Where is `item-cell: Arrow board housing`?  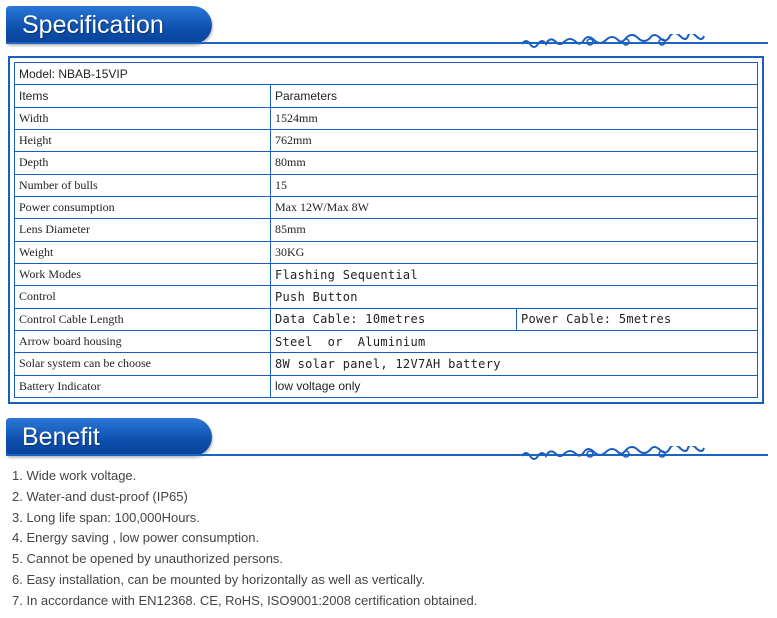 item-cell: Arrow board housing is located at coordinates (142, 341).